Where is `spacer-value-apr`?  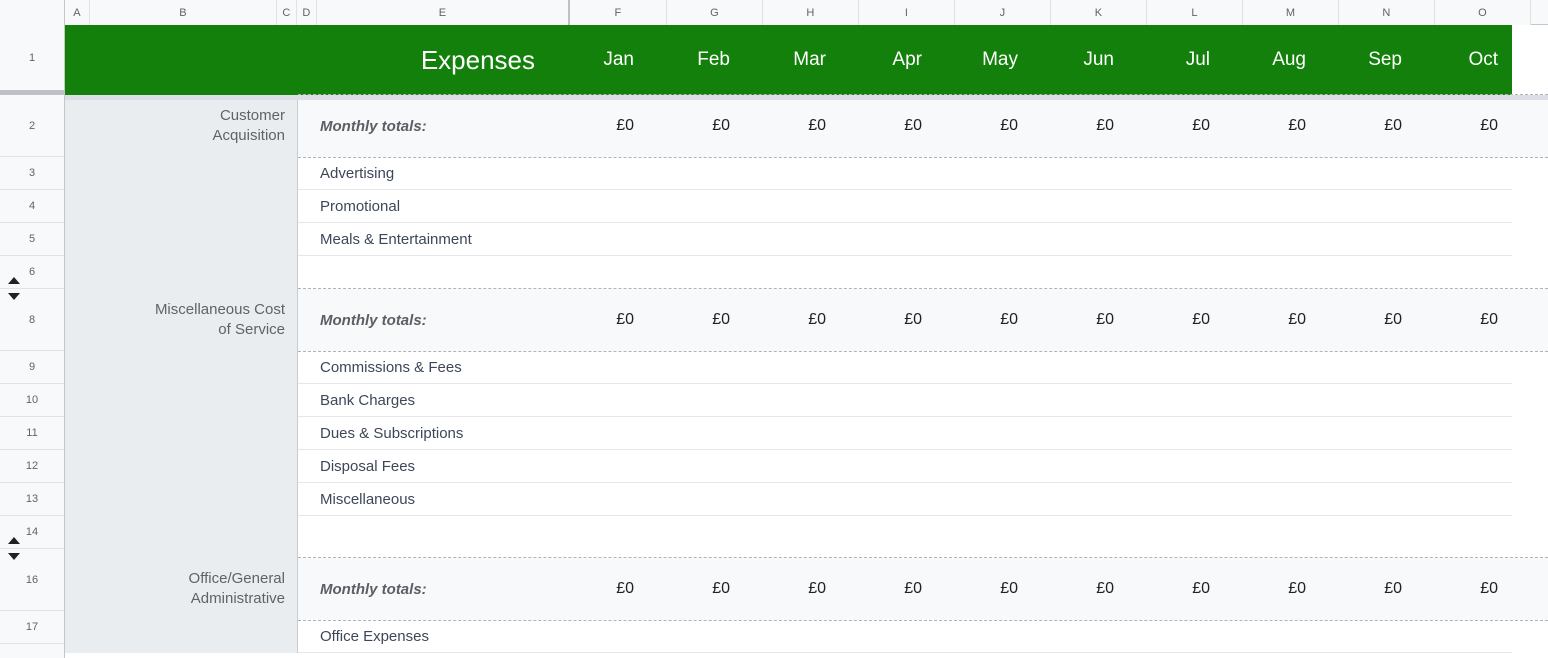
spacer-value-apr is located at coordinates (888, 272).